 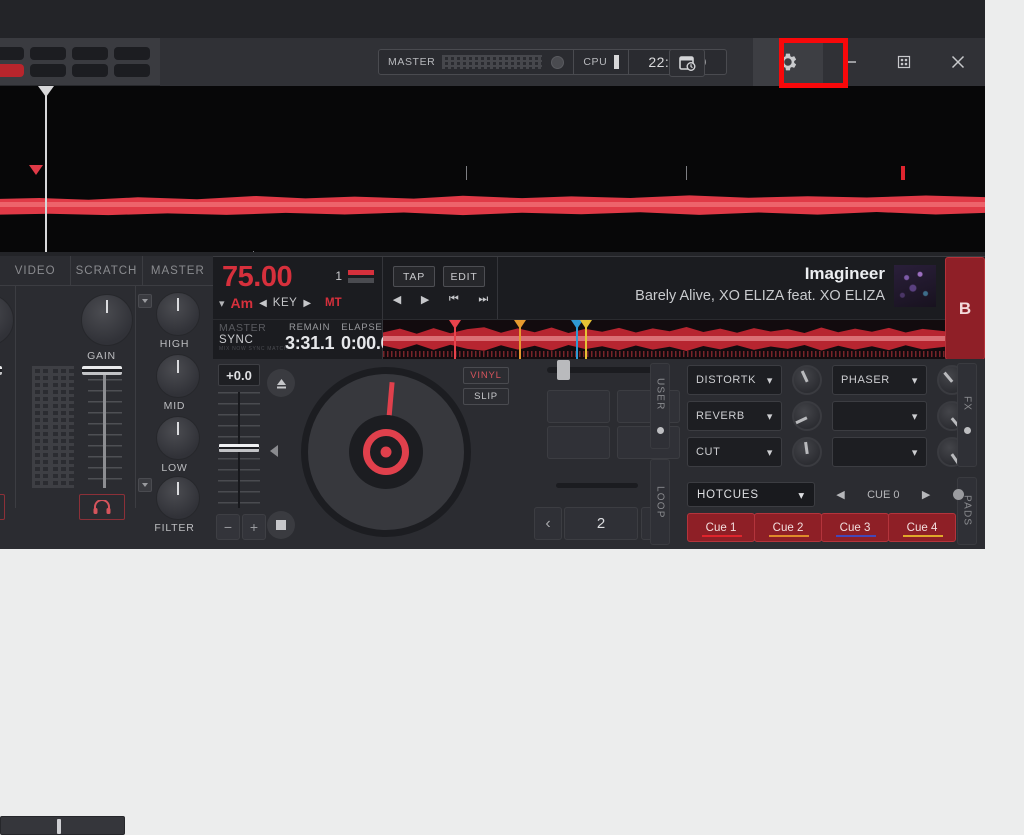 I want to click on crossfader-cap, so click(x=59, y=826).